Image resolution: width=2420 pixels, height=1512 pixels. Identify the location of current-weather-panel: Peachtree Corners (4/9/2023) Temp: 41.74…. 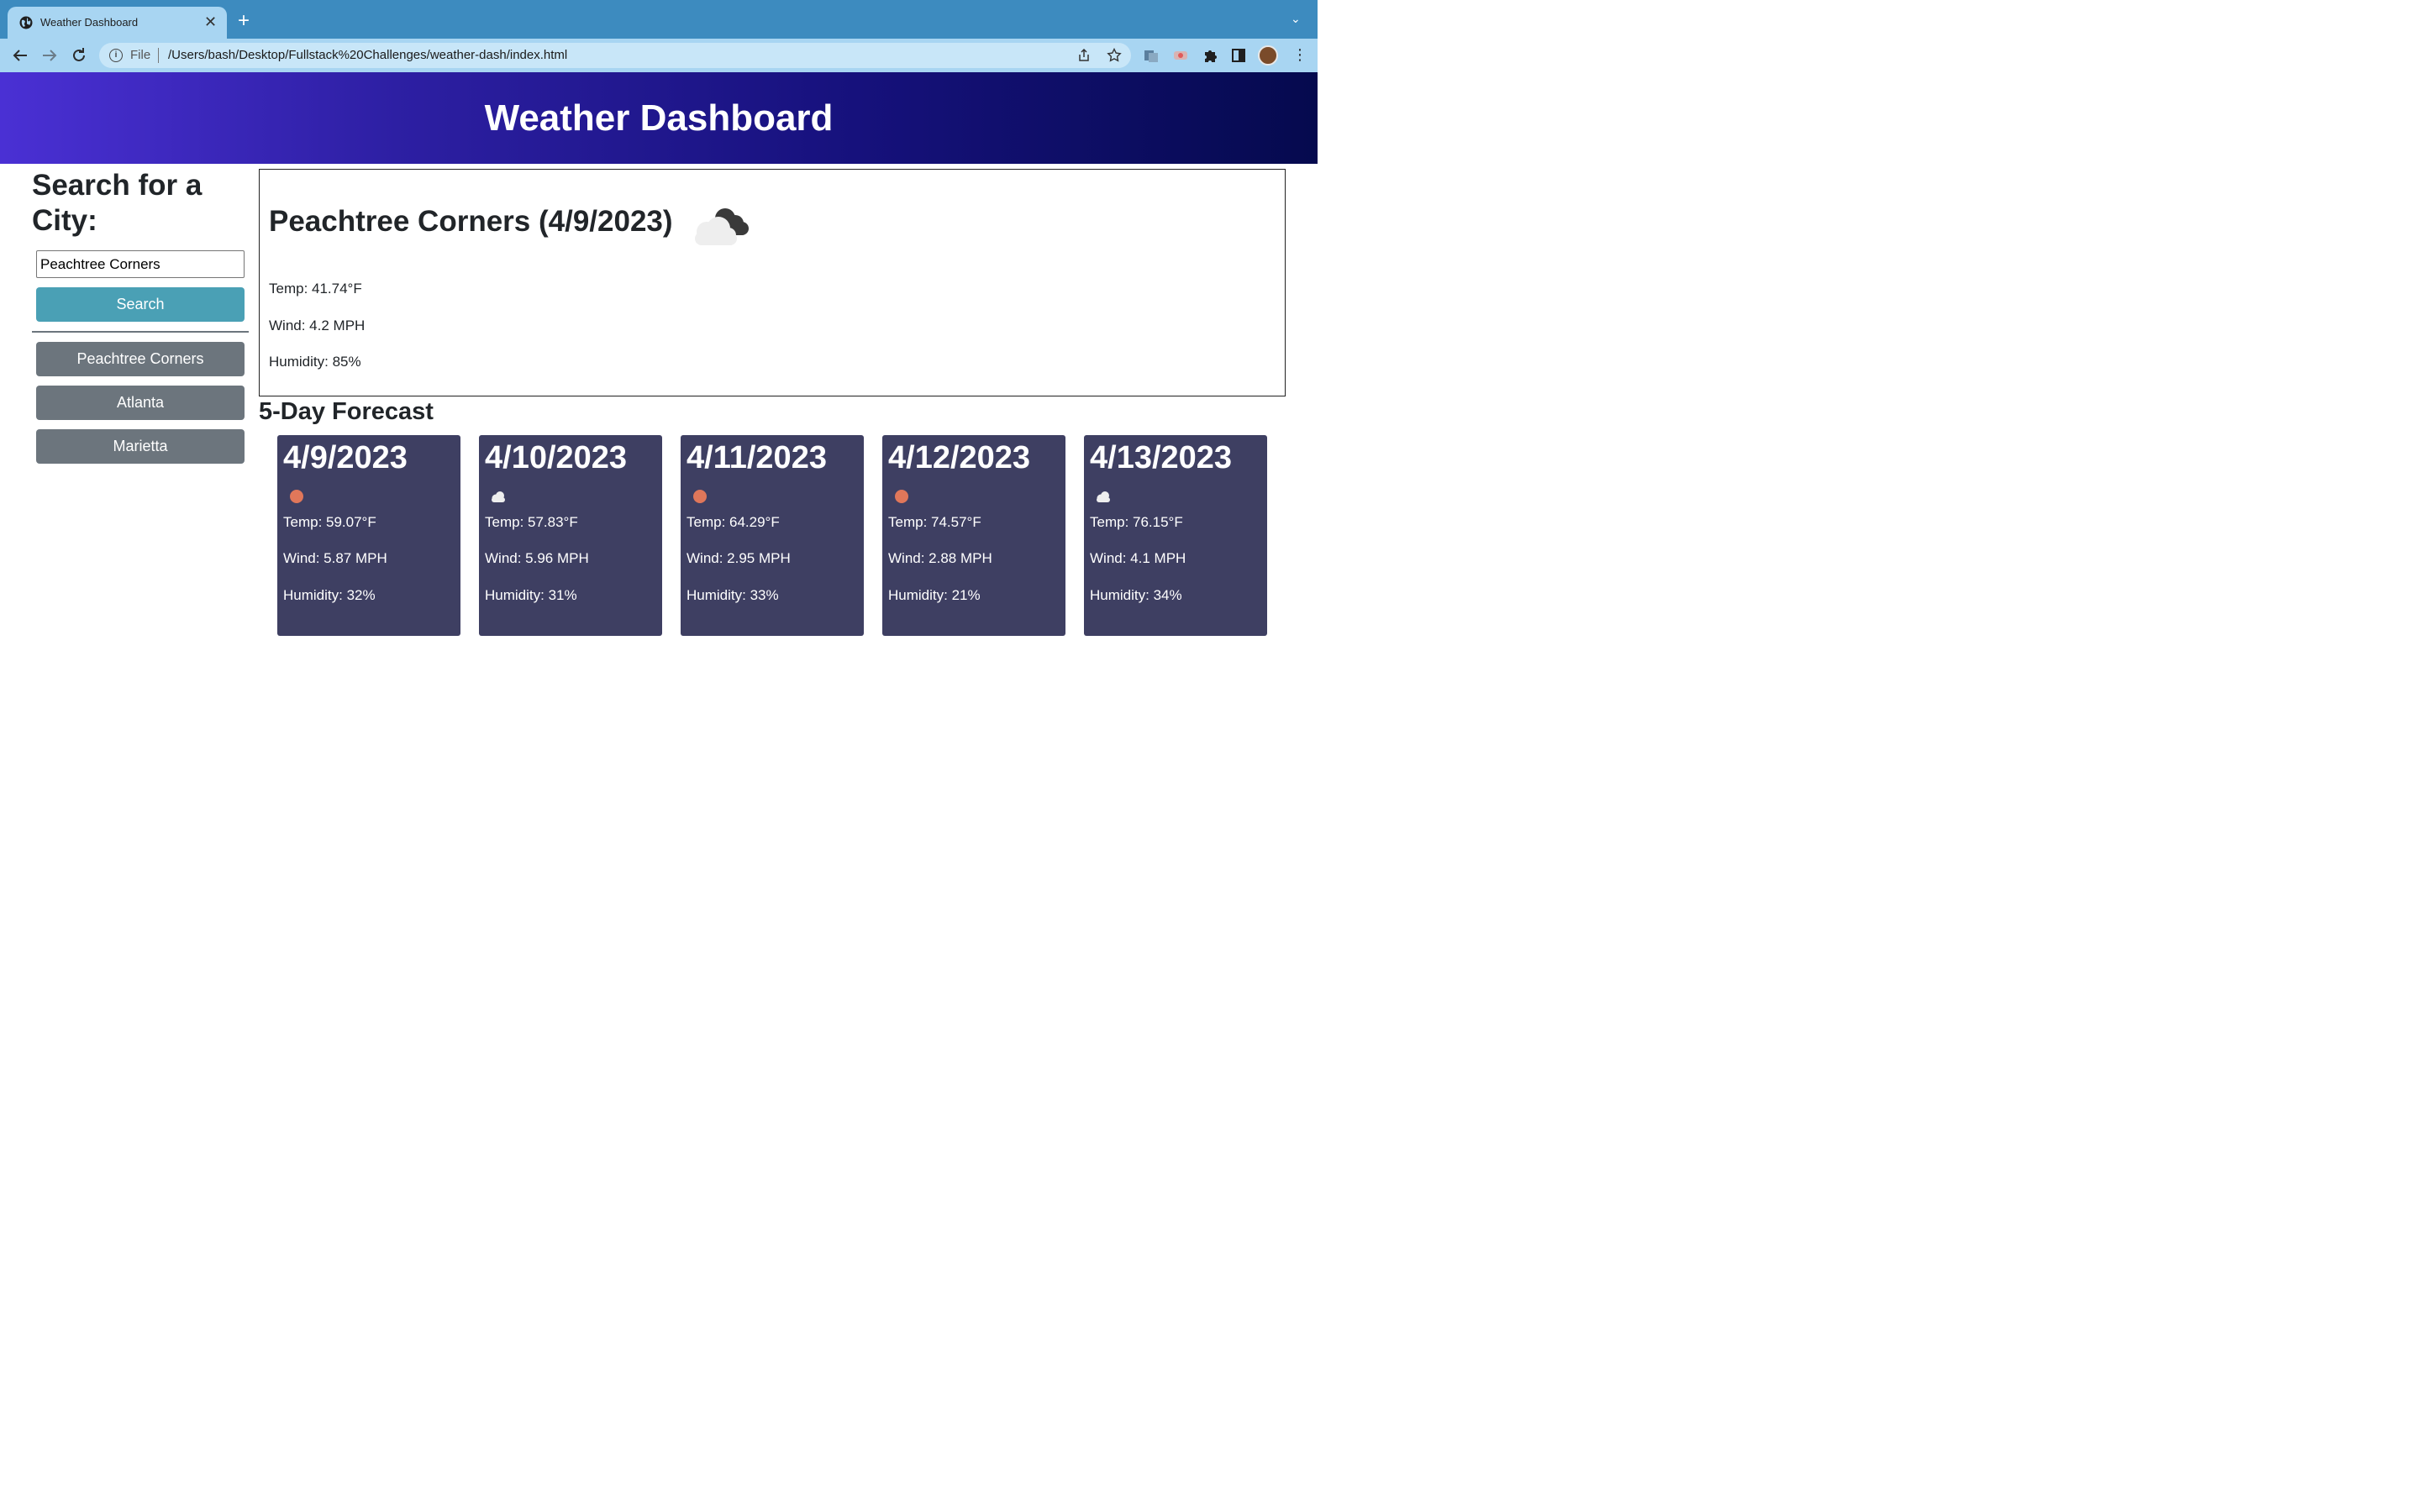
(772, 282).